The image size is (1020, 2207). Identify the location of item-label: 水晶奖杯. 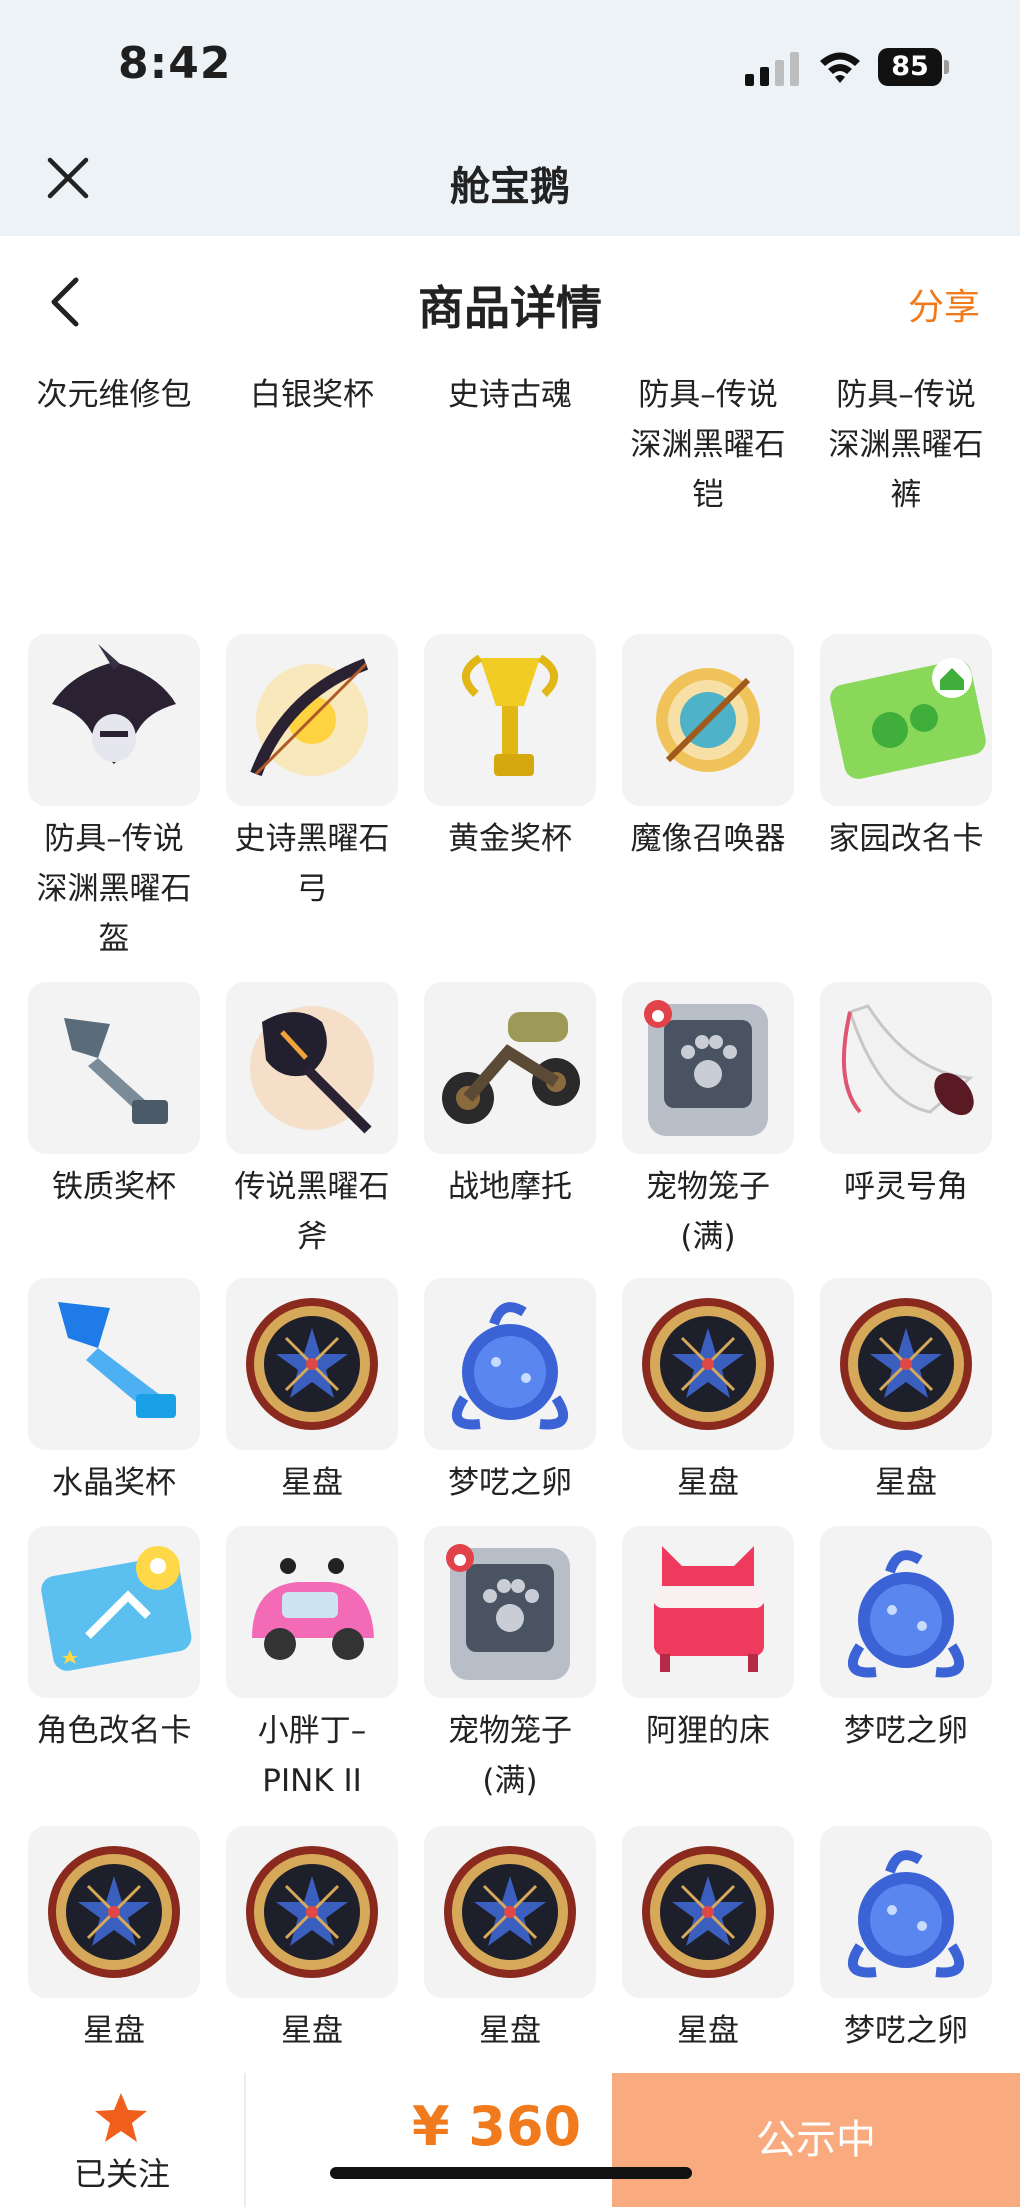
(114, 1483).